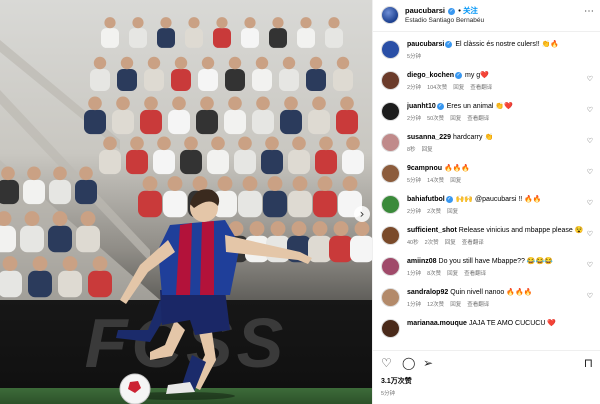  I want to click on comment-text: 🔥🔥🔥, so click(457, 168).